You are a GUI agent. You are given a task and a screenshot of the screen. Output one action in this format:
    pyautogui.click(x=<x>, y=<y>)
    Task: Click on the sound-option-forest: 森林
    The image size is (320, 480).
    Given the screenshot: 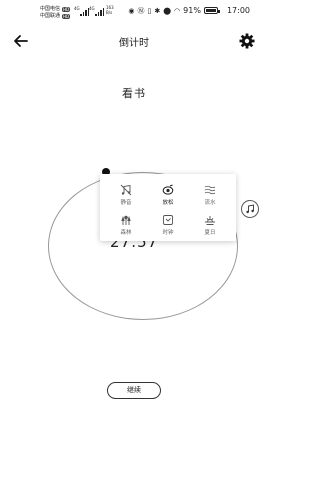 What is the action you would take?
    pyautogui.click(x=126, y=225)
    